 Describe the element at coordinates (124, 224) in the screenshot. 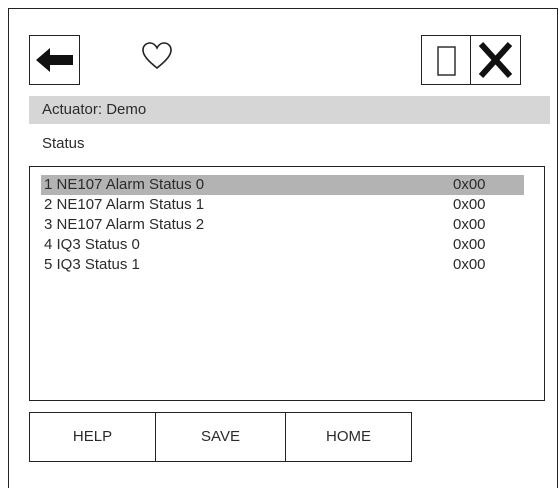

I see `item-name: 3 NE107 Alarm Status 2` at that location.